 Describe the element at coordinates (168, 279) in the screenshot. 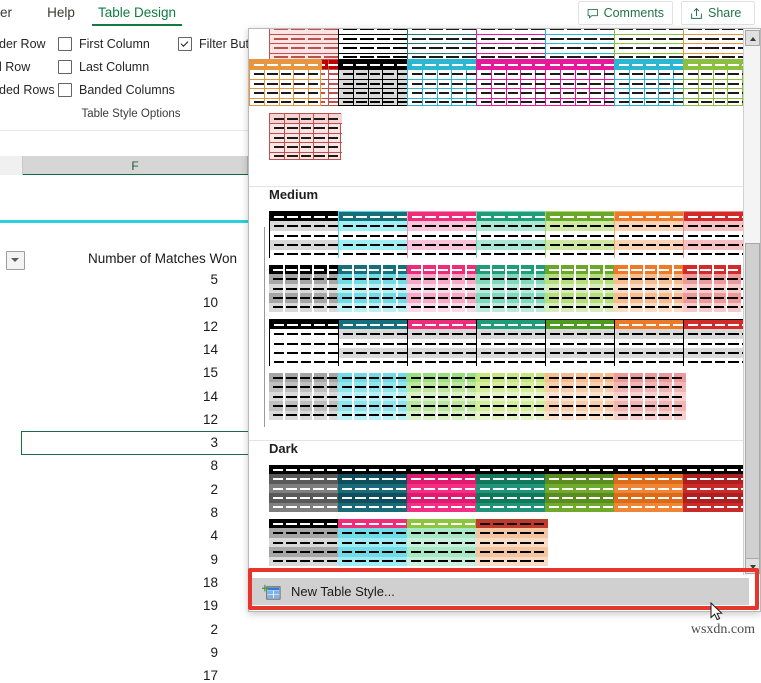

I see `cell-value: 5` at that location.